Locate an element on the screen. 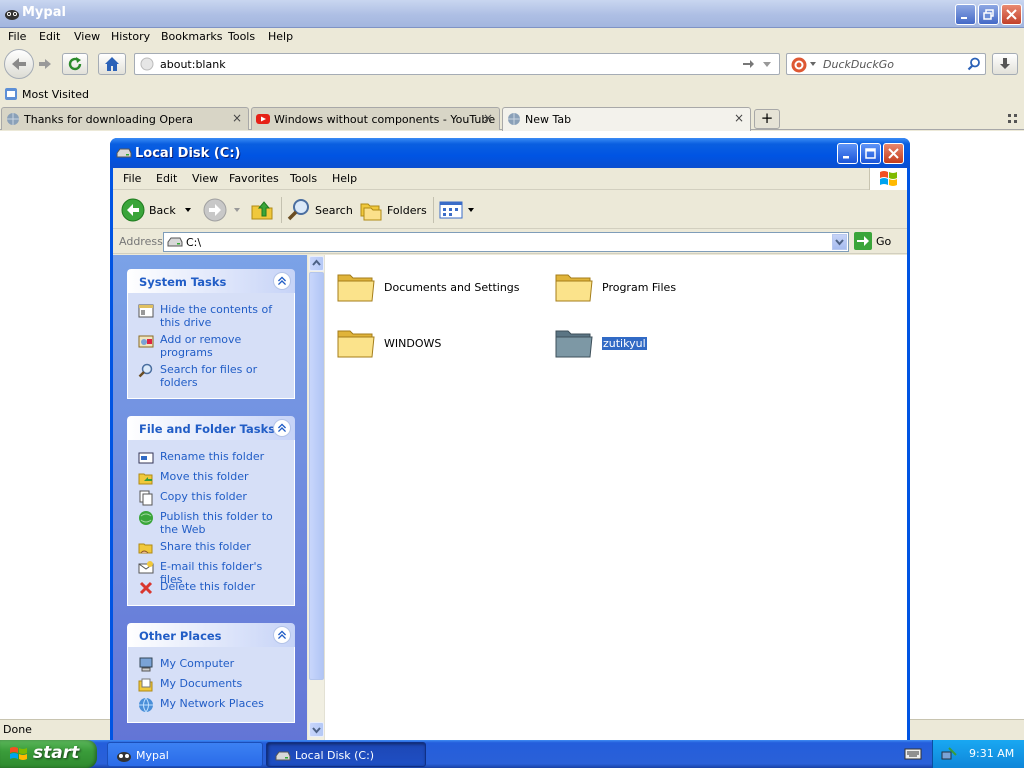  file-folder-tasks-header: File and Folder Tasks is located at coordinates (211, 428).